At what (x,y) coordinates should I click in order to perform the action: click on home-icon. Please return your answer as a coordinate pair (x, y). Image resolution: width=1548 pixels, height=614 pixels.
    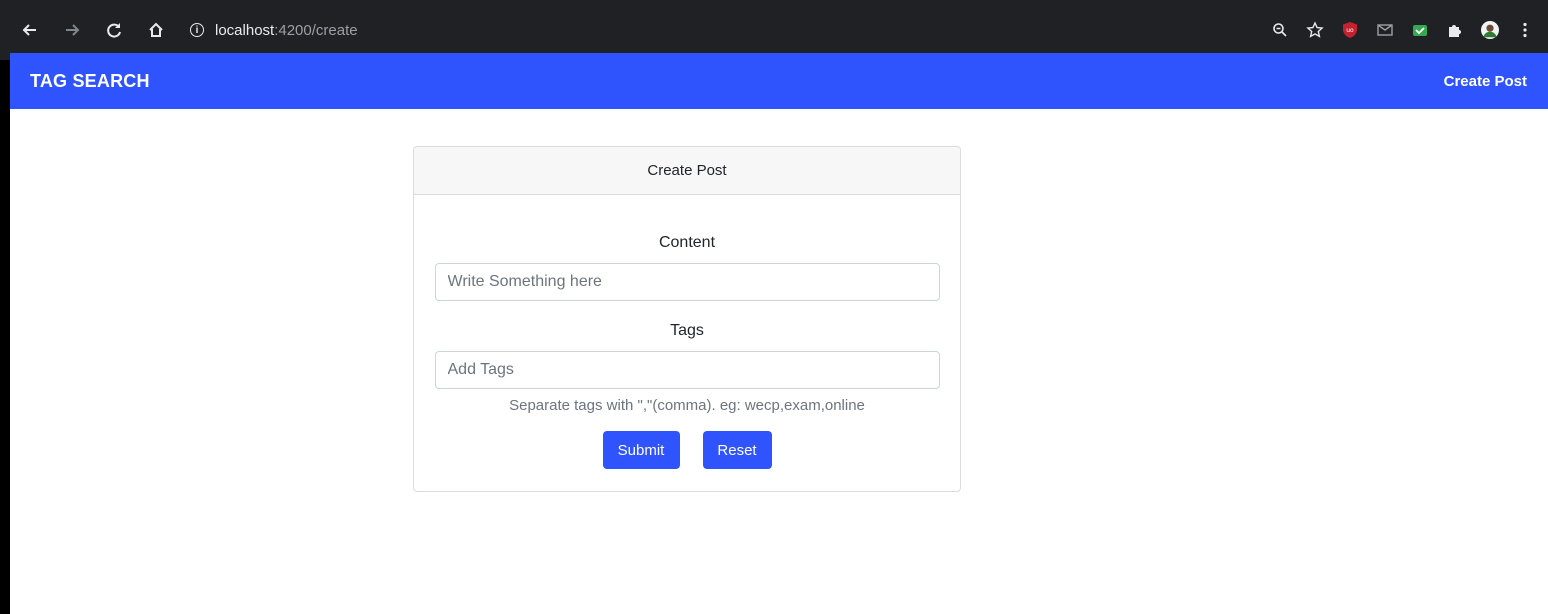
    Looking at the image, I should click on (156, 30).